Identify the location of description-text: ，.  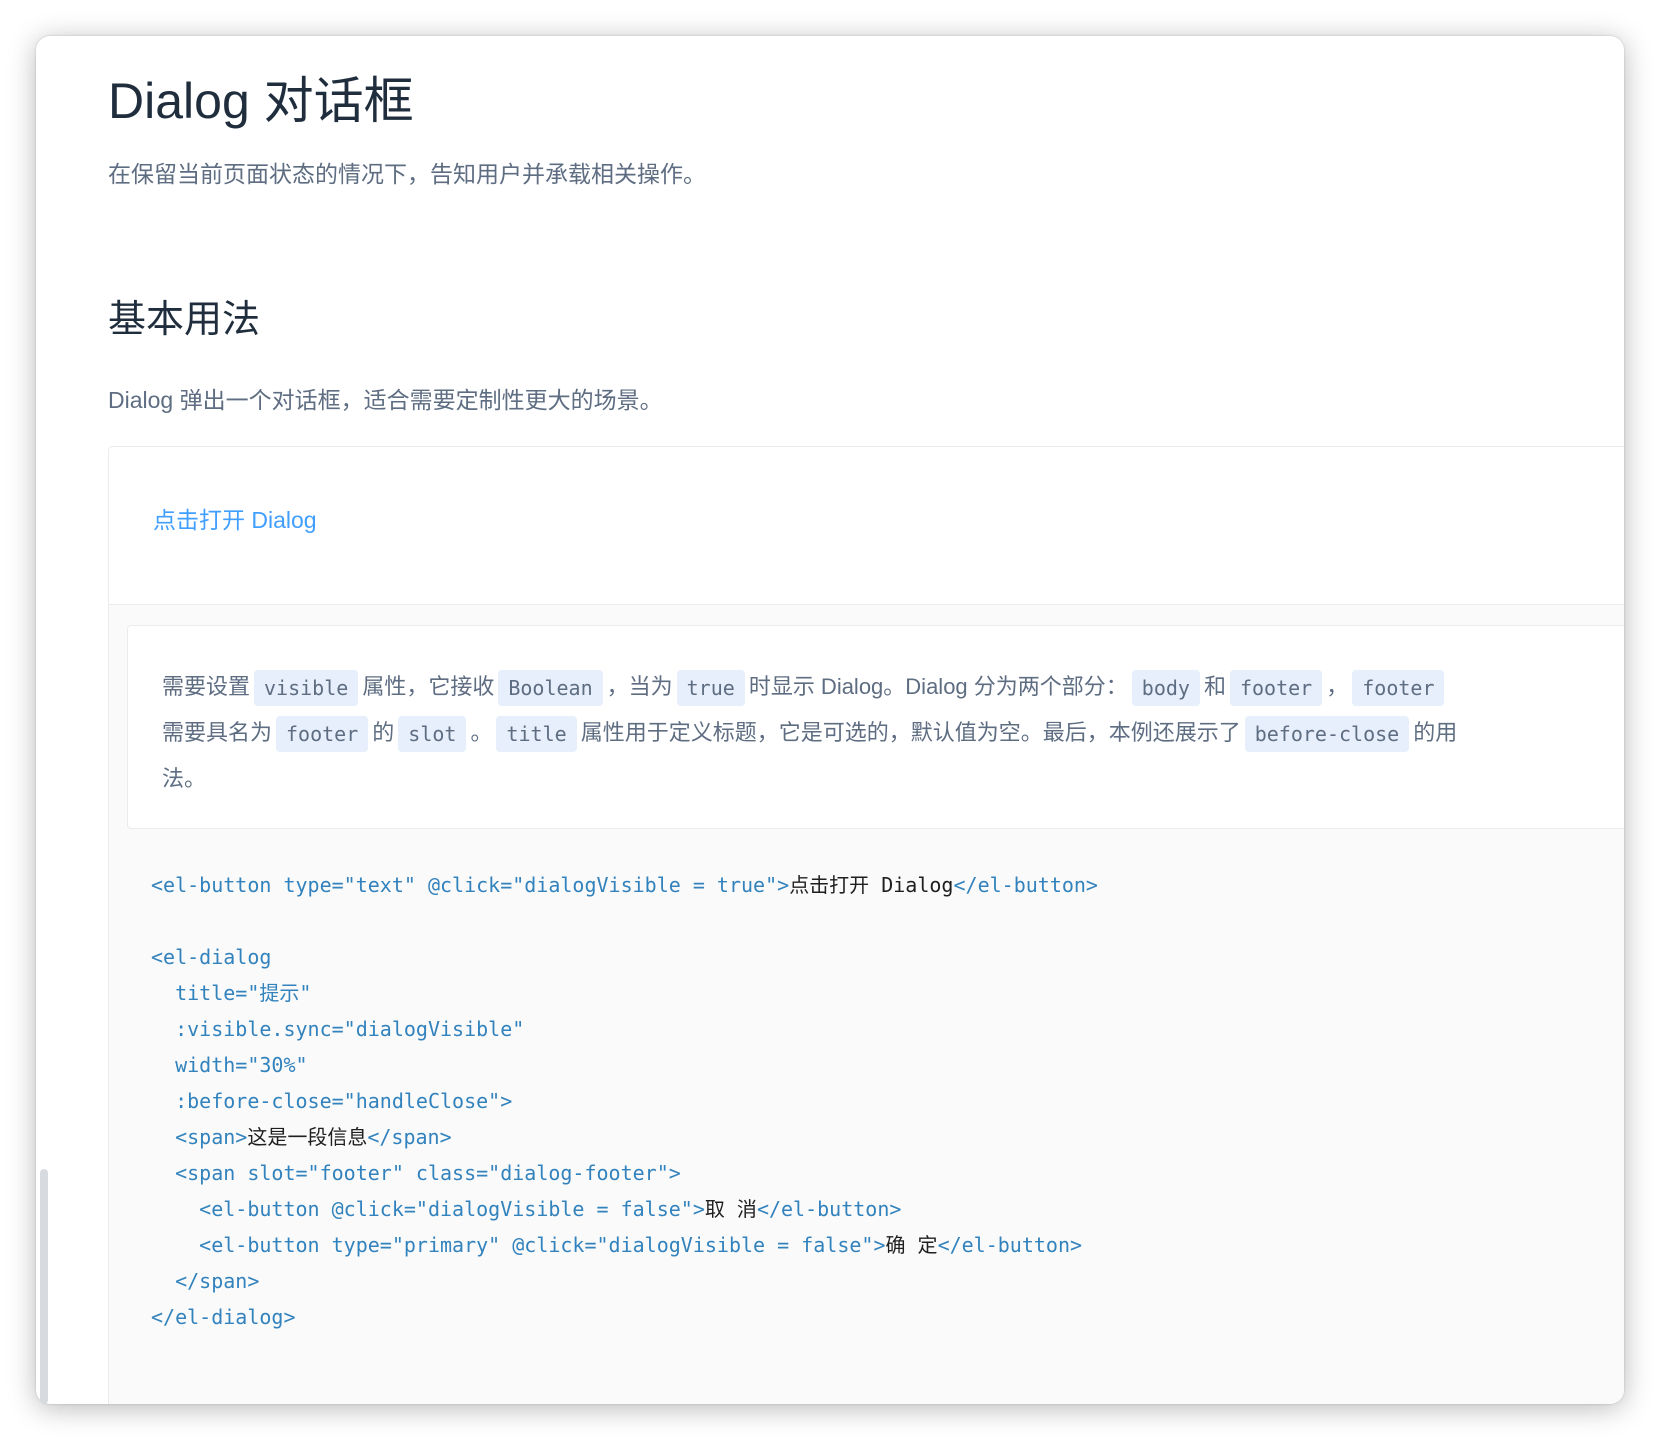
(1337, 686).